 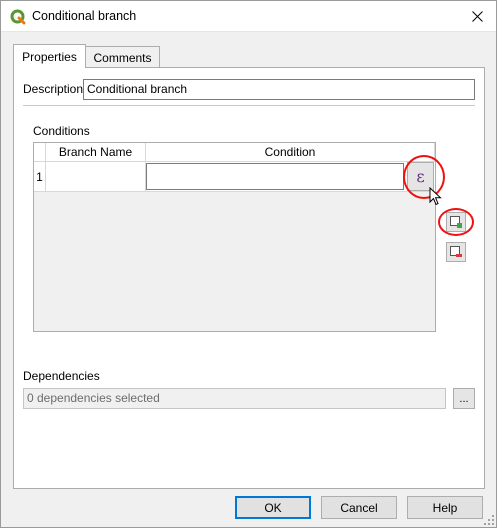 I want to click on row-number: 1, so click(x=40, y=177).